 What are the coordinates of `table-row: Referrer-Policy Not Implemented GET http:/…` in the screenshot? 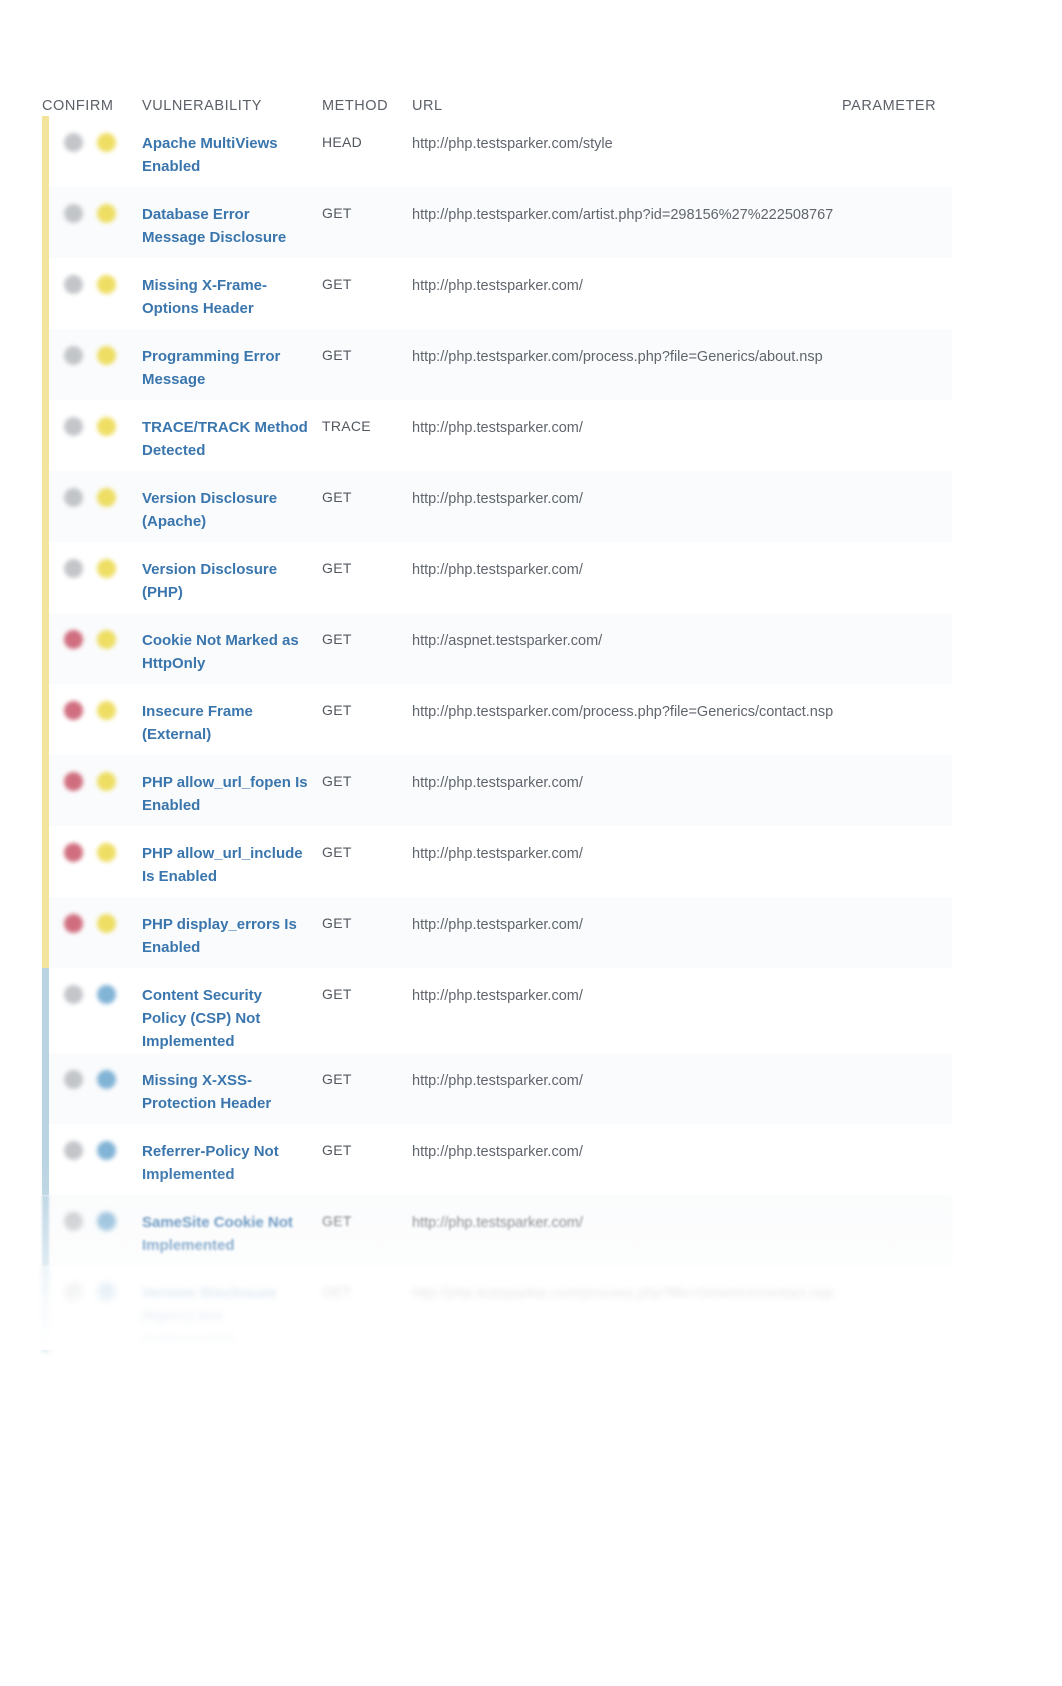 It's located at (497, 1159).